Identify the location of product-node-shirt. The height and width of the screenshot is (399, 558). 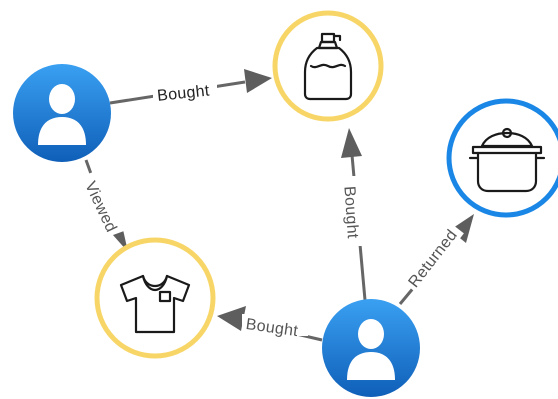
(155, 298).